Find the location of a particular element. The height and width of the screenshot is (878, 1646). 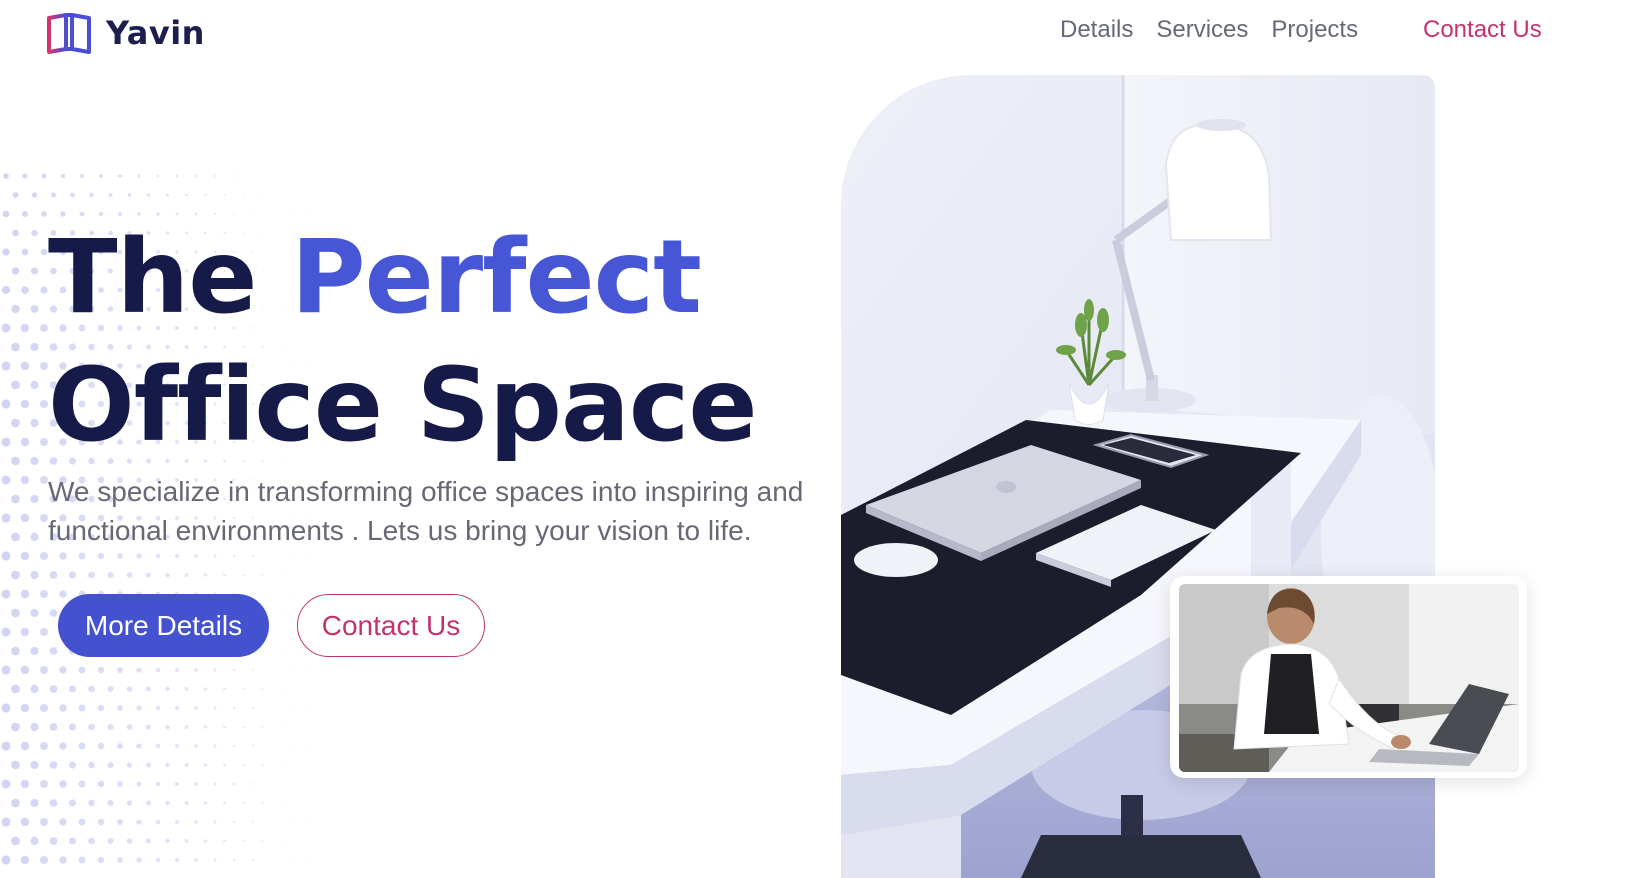

contact-us-button: Contact Us is located at coordinates (391, 625).